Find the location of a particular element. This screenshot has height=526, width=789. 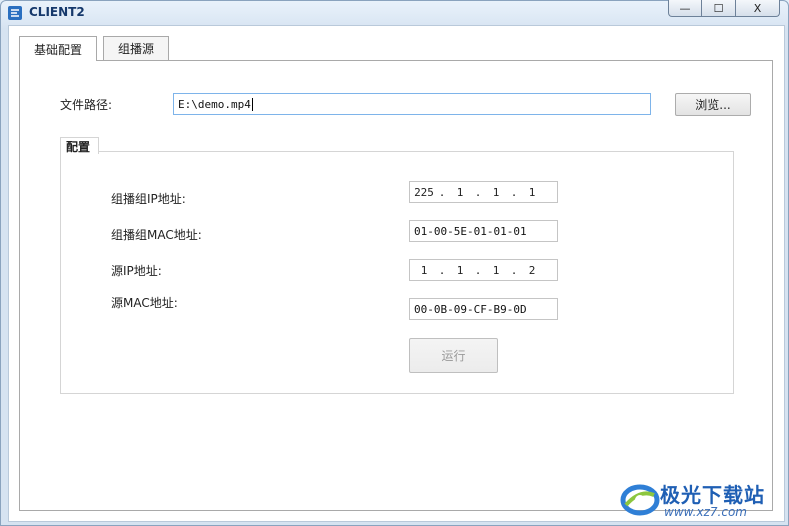

maximize-icon: ☐ is located at coordinates (718, 8).